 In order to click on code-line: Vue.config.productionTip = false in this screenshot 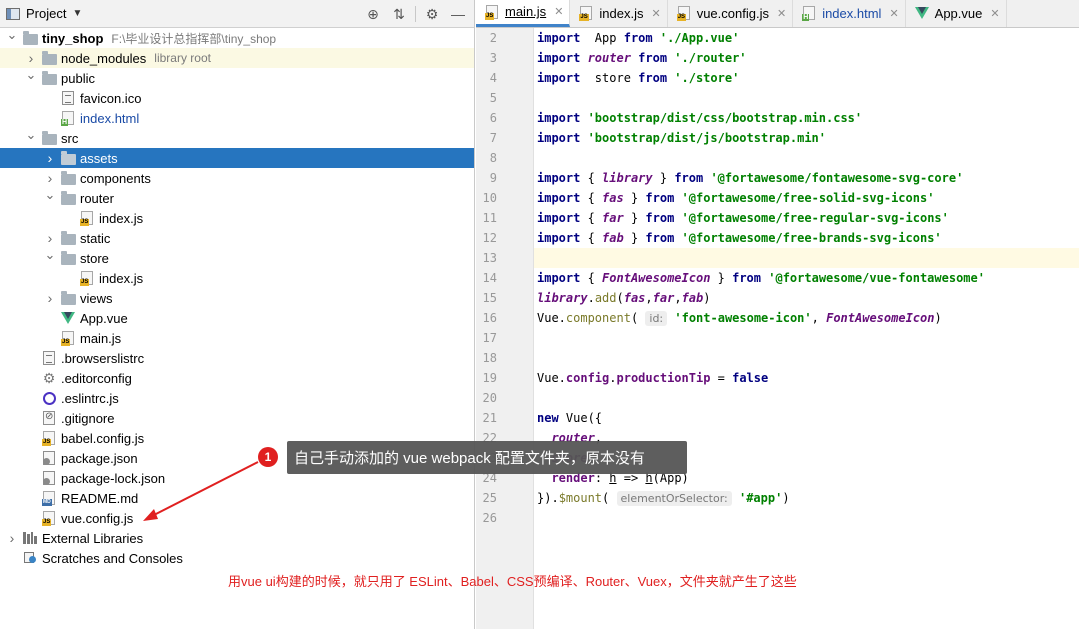, I will do `click(806, 378)`.